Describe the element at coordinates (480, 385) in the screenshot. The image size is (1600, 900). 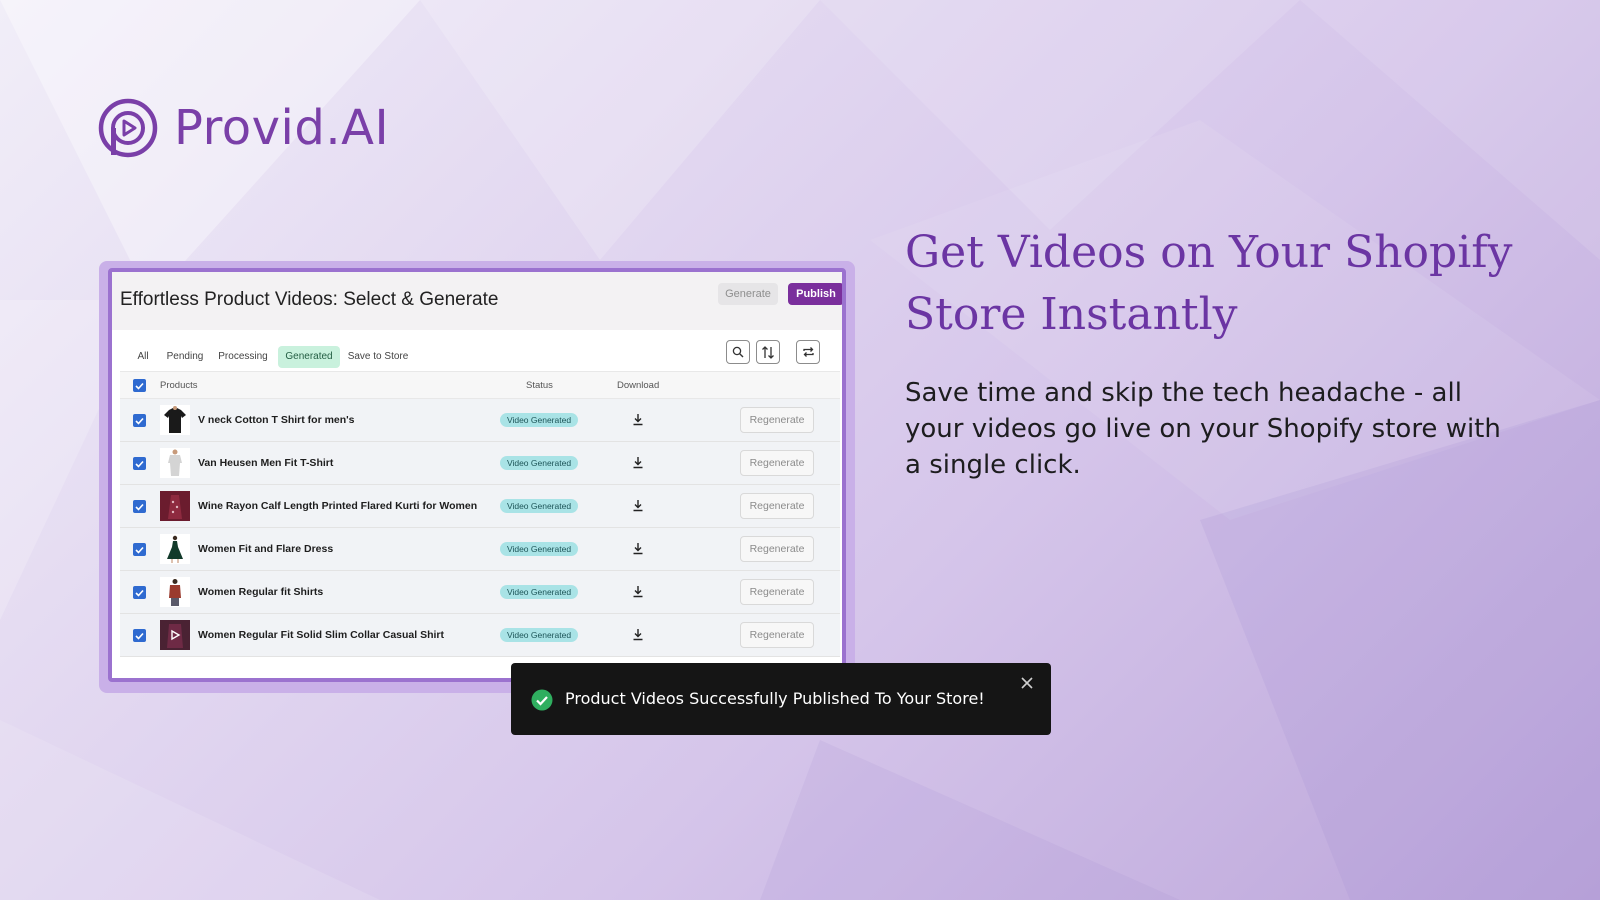
I see `table-header: Products Status Download` at that location.